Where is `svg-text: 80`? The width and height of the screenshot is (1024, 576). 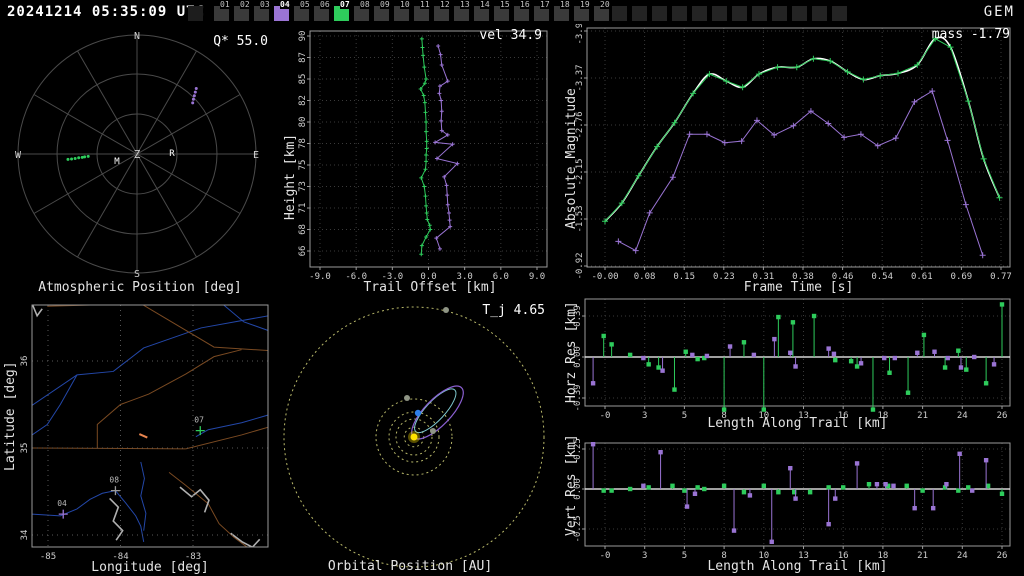 svg-text: 80 is located at coordinates (303, 122).